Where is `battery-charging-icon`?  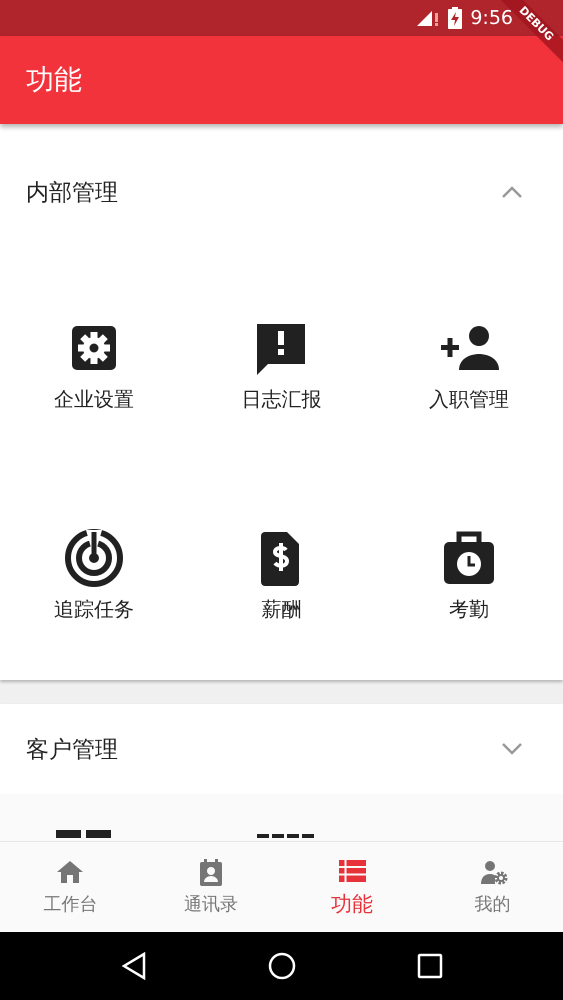
battery-charging-icon is located at coordinates (455, 18).